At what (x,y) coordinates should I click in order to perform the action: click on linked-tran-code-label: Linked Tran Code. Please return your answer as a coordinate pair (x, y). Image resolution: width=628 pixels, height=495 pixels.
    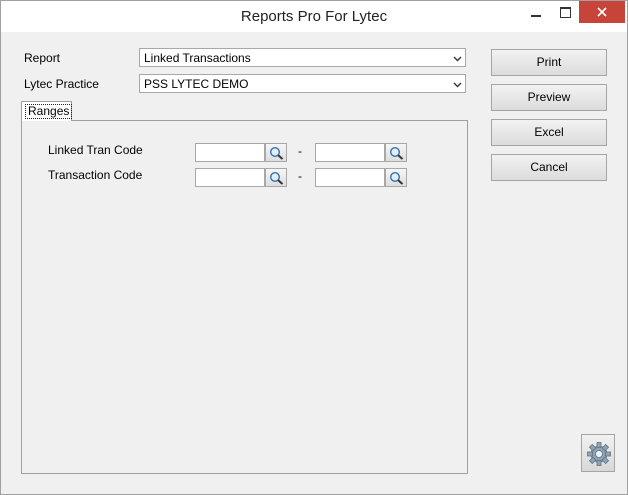
    Looking at the image, I should click on (95, 150).